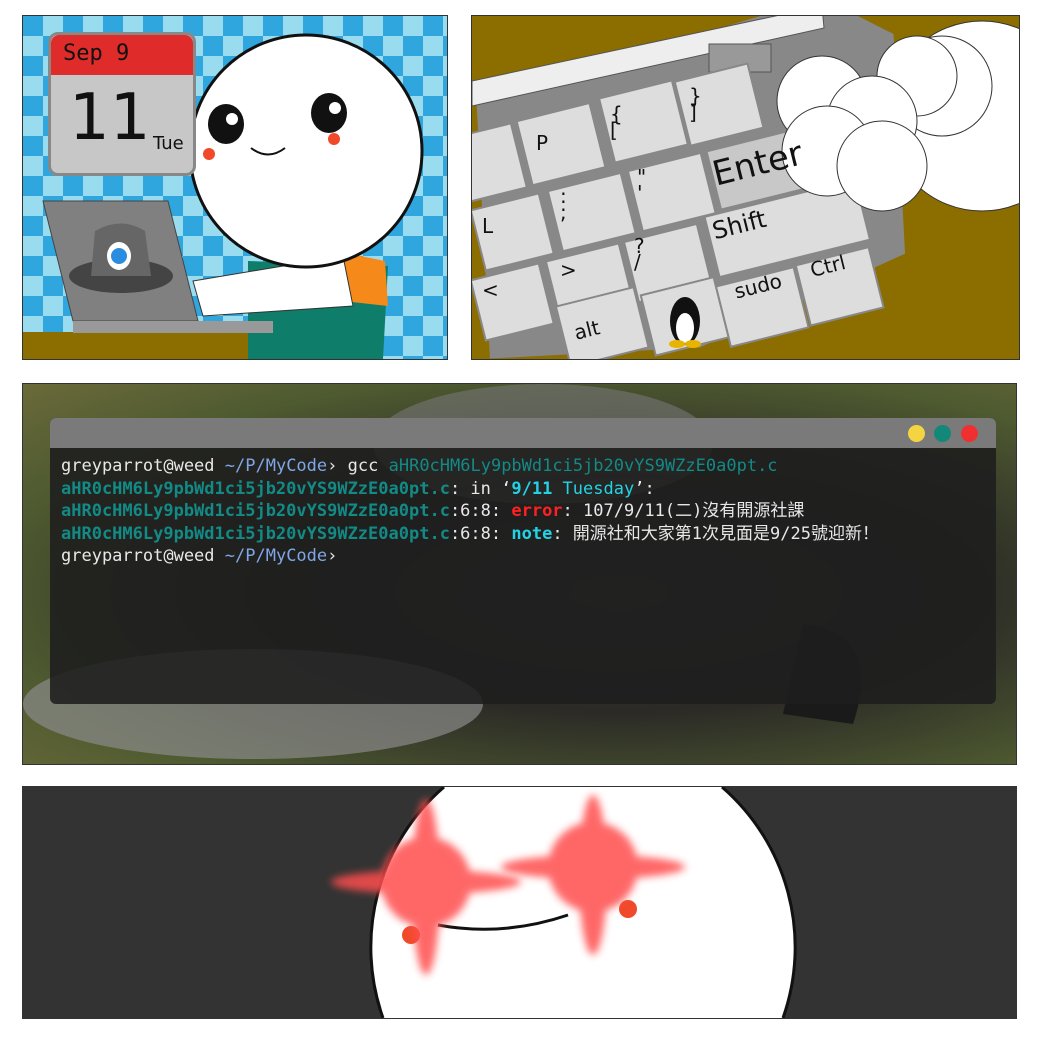 The width and height of the screenshot is (1042, 1042). I want to click on panel-character-at-laptop: Sep 9 11 Tue, so click(235, 187).